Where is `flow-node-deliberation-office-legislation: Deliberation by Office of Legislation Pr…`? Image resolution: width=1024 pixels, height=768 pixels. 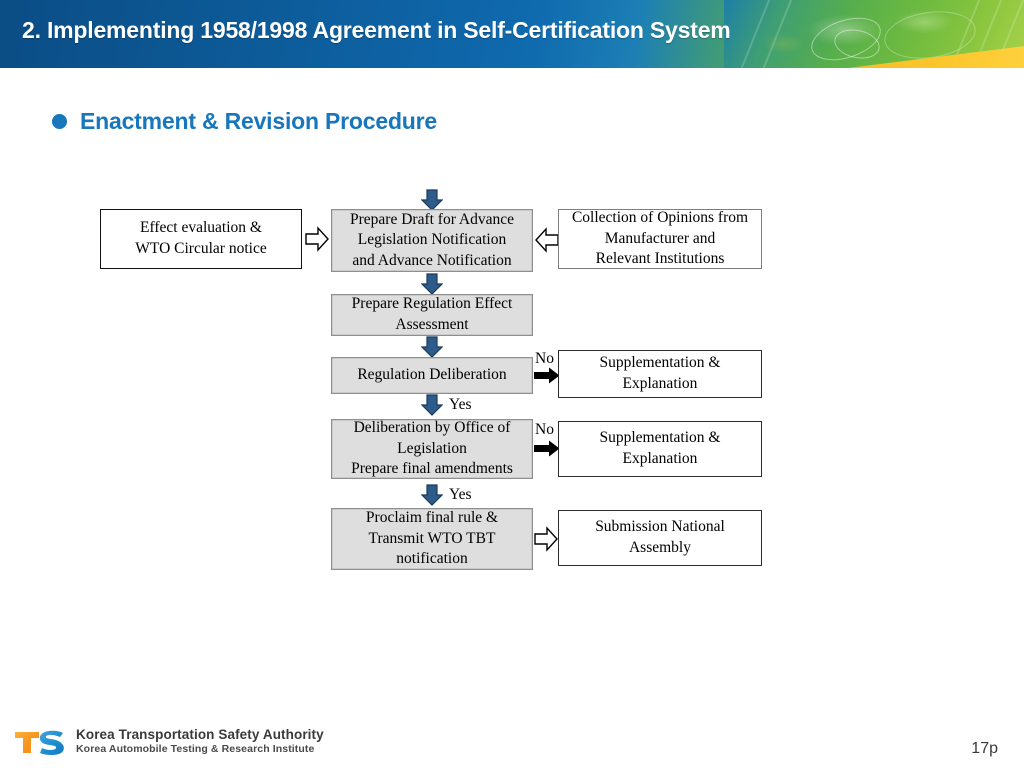 flow-node-deliberation-office-legislation: Deliberation by Office of Legislation Pr… is located at coordinates (432, 449).